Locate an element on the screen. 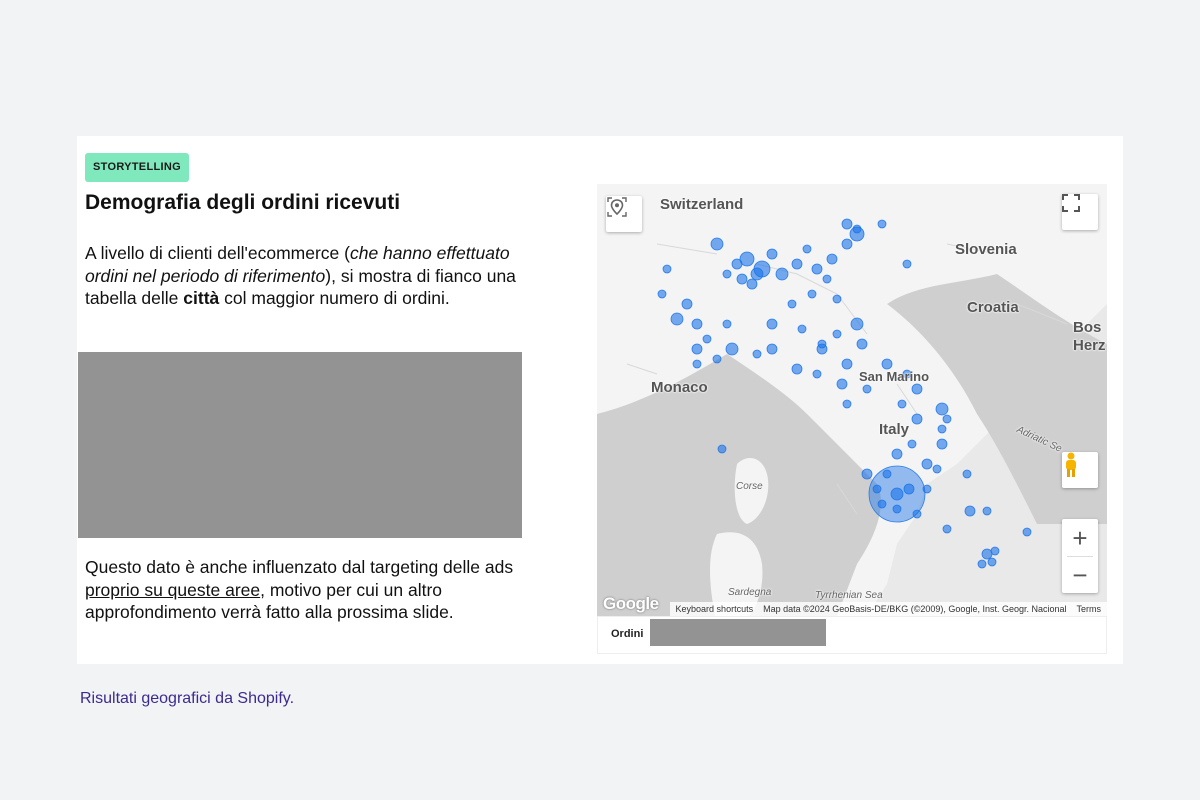 The image size is (1200, 800). storytelling-badge: STORYTELLING is located at coordinates (137, 167).